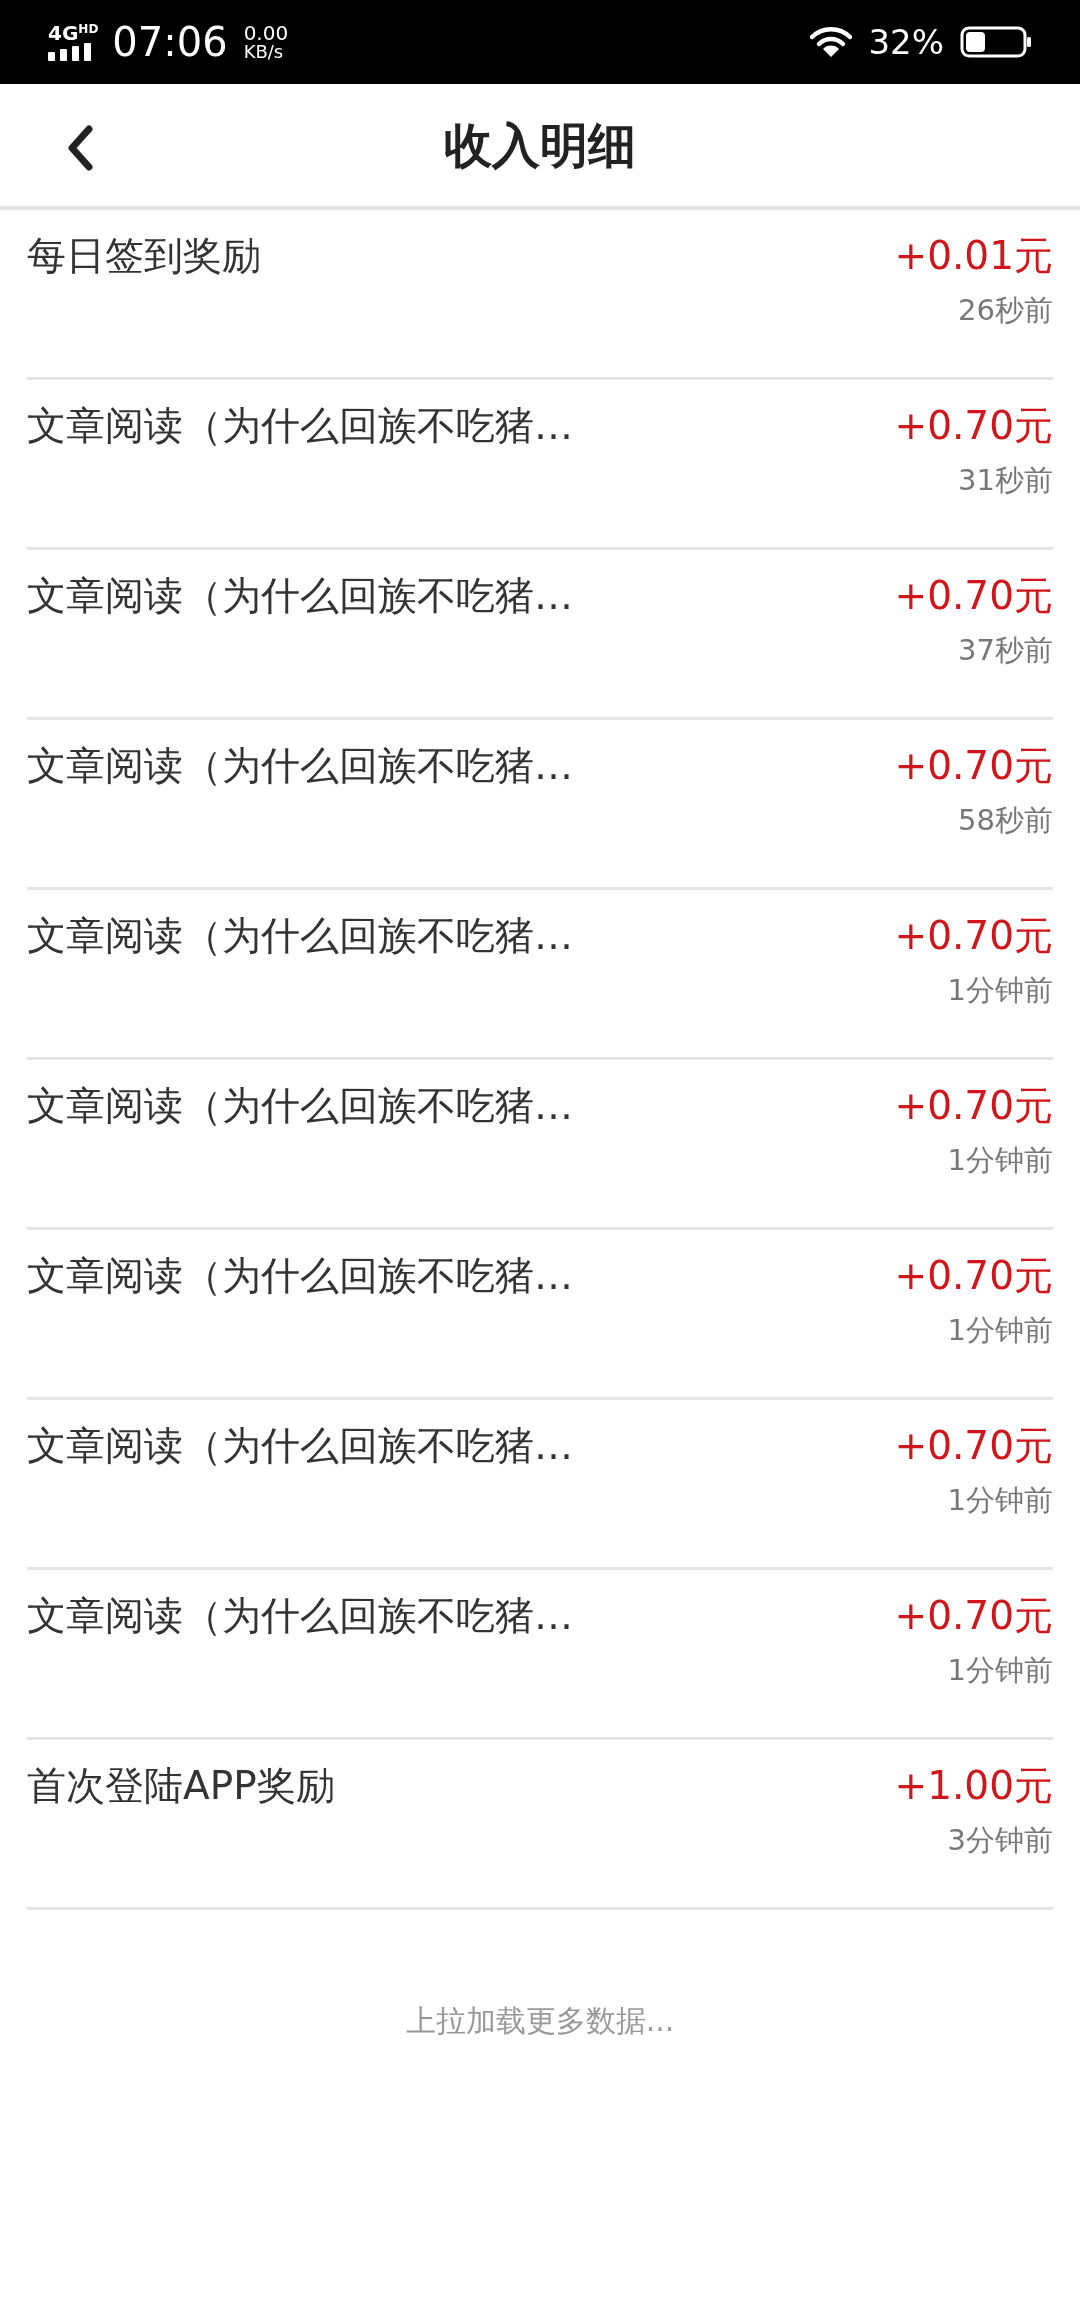 The image size is (1080, 2298). What do you see at coordinates (1005, 820) in the screenshot?
I see `record-time: 58秒前` at bounding box center [1005, 820].